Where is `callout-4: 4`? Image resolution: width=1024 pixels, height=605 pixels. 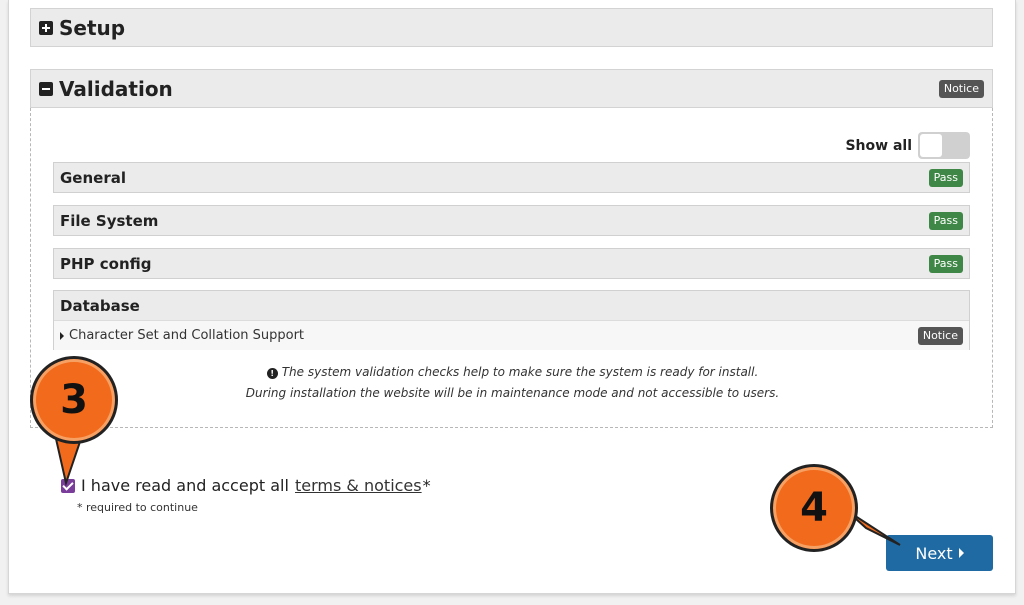 callout-4: 4 is located at coordinates (814, 508).